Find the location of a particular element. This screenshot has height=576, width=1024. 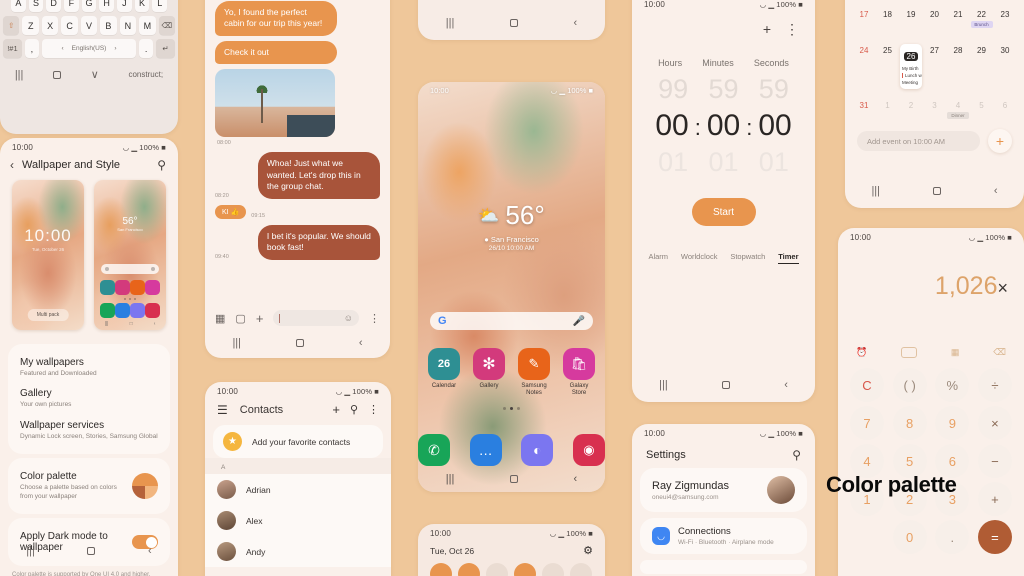

calendar-day: 25 is located at coordinates (888, 66).